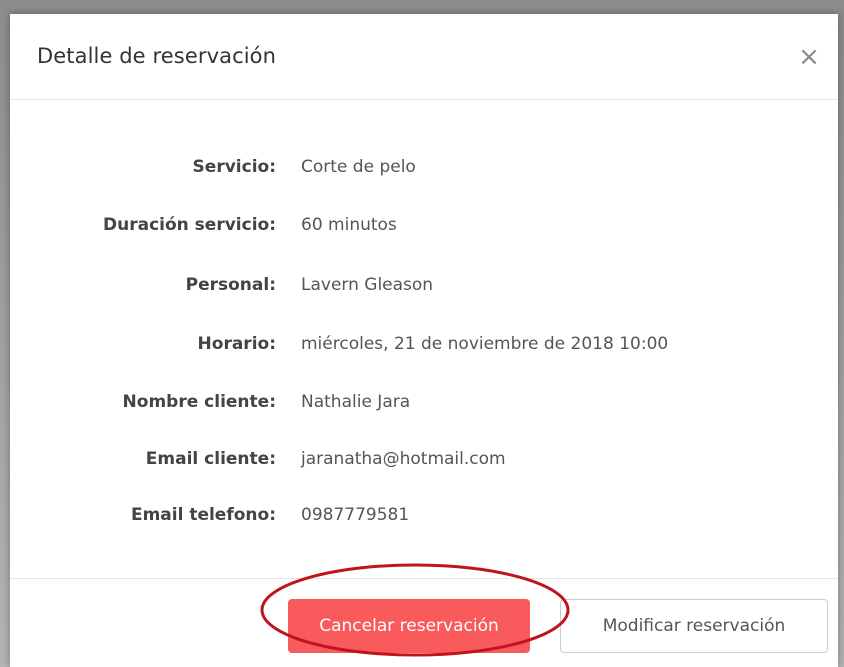 The height and width of the screenshot is (667, 844). Describe the element at coordinates (409, 626) in the screenshot. I see `cancel-reservation-button: Cancelar reservación` at that location.